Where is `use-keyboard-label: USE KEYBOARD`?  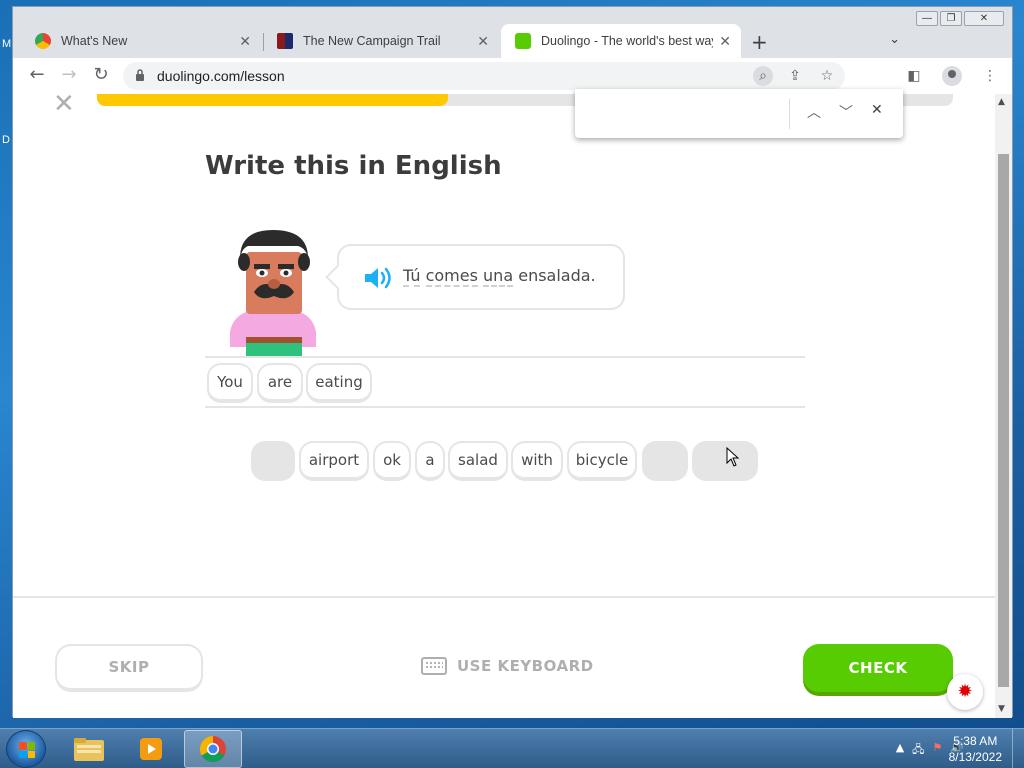
use-keyboard-label: USE KEYBOARD is located at coordinates (525, 666).